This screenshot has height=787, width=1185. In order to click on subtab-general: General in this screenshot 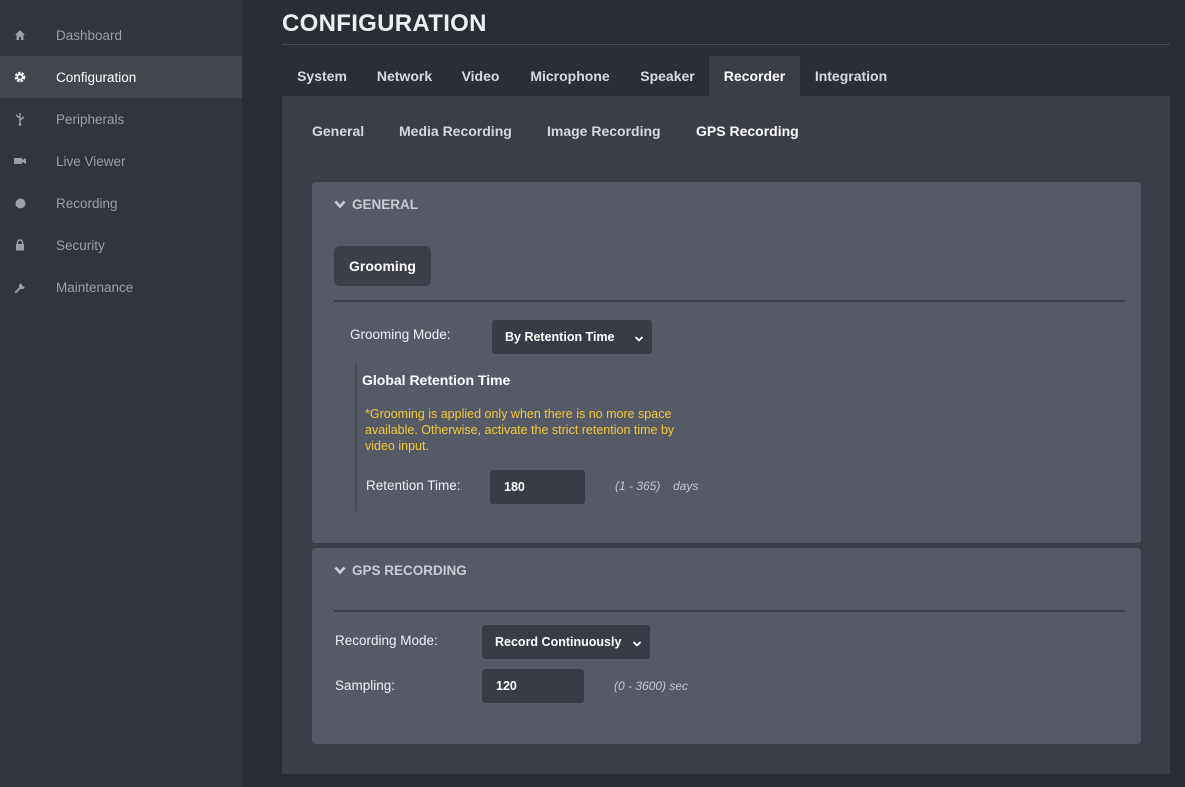, I will do `click(338, 131)`.